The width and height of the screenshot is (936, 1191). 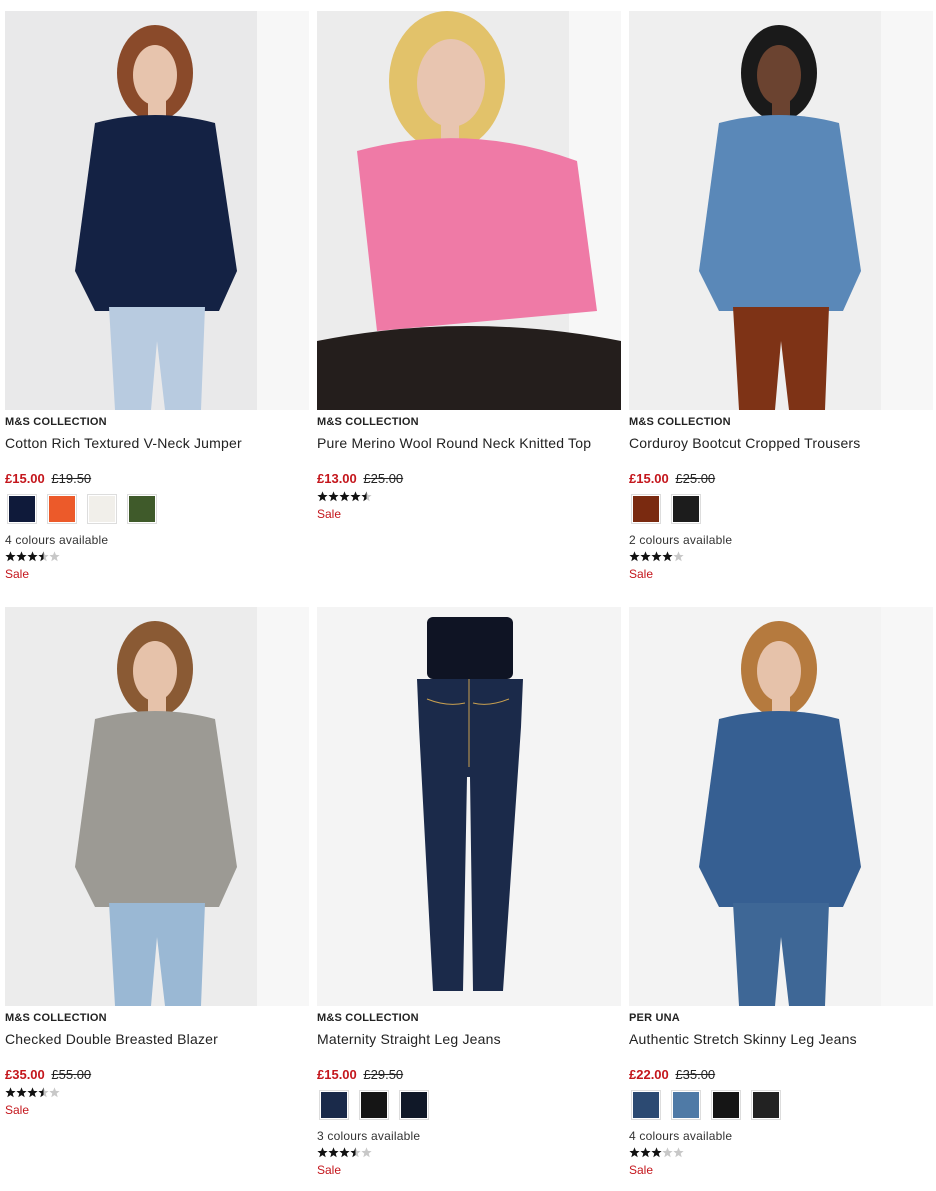 What do you see at coordinates (158, 479) in the screenshot?
I see `price-row: £15.00 £19.50` at bounding box center [158, 479].